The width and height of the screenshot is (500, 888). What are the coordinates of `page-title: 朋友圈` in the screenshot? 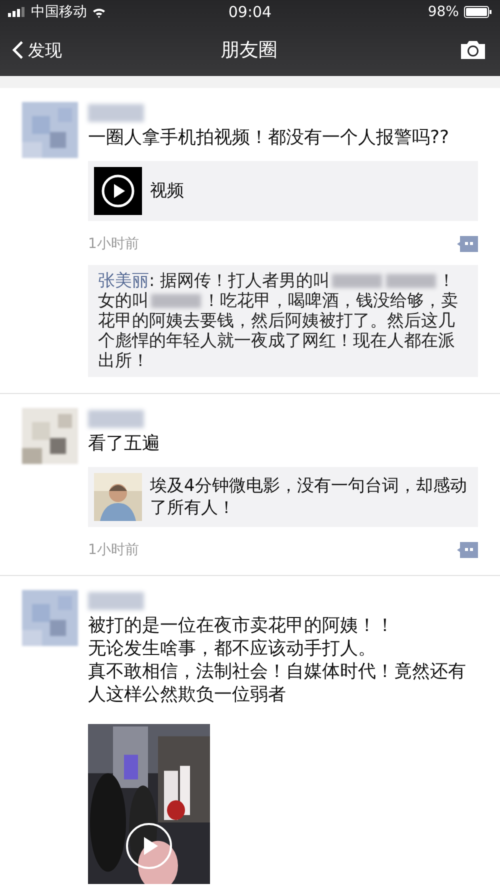 It's located at (249, 50).